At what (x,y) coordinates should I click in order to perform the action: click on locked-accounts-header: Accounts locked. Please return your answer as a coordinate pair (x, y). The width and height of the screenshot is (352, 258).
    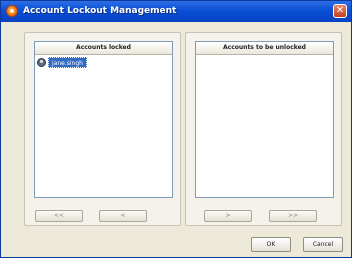
    Looking at the image, I should click on (103, 48).